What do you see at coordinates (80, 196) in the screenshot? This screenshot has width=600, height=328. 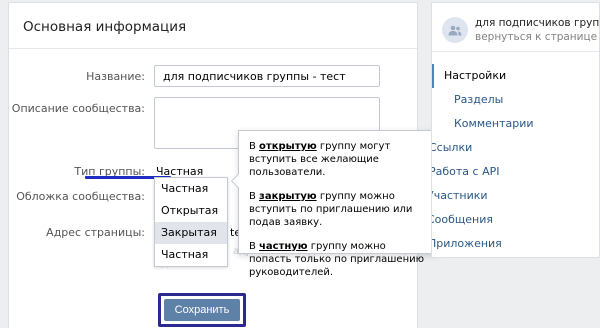 I see `cover-label: Обложка сообщества:` at bounding box center [80, 196].